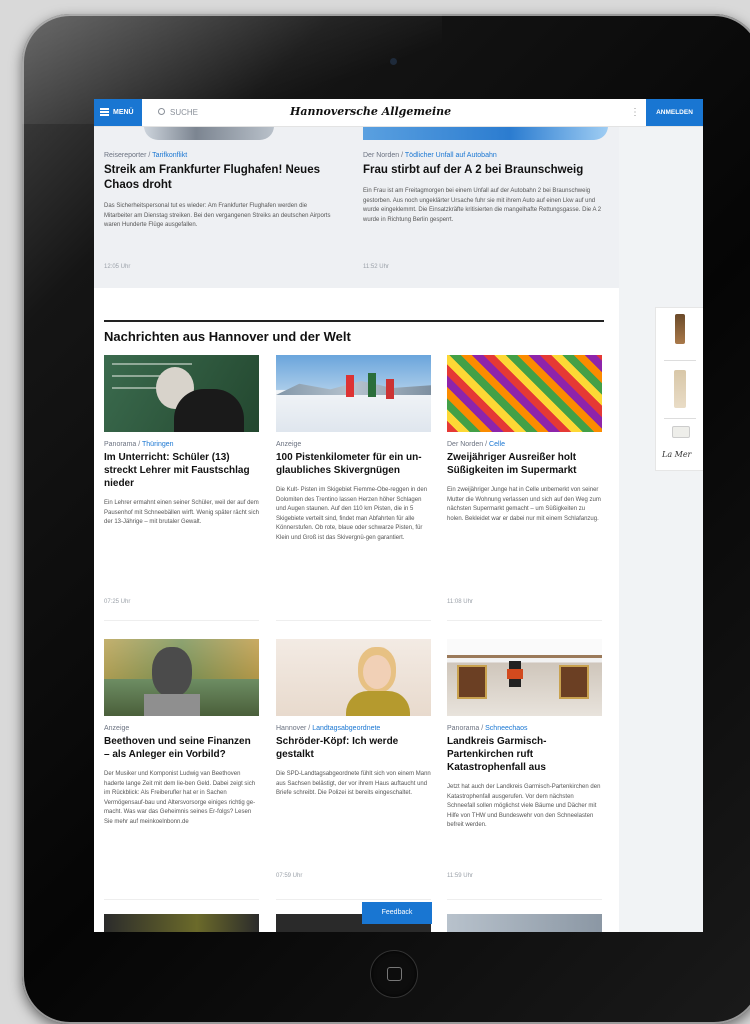 The height and width of the screenshot is (1024, 750). What do you see at coordinates (161, 111) in the screenshot?
I see `search-icon` at bounding box center [161, 111].